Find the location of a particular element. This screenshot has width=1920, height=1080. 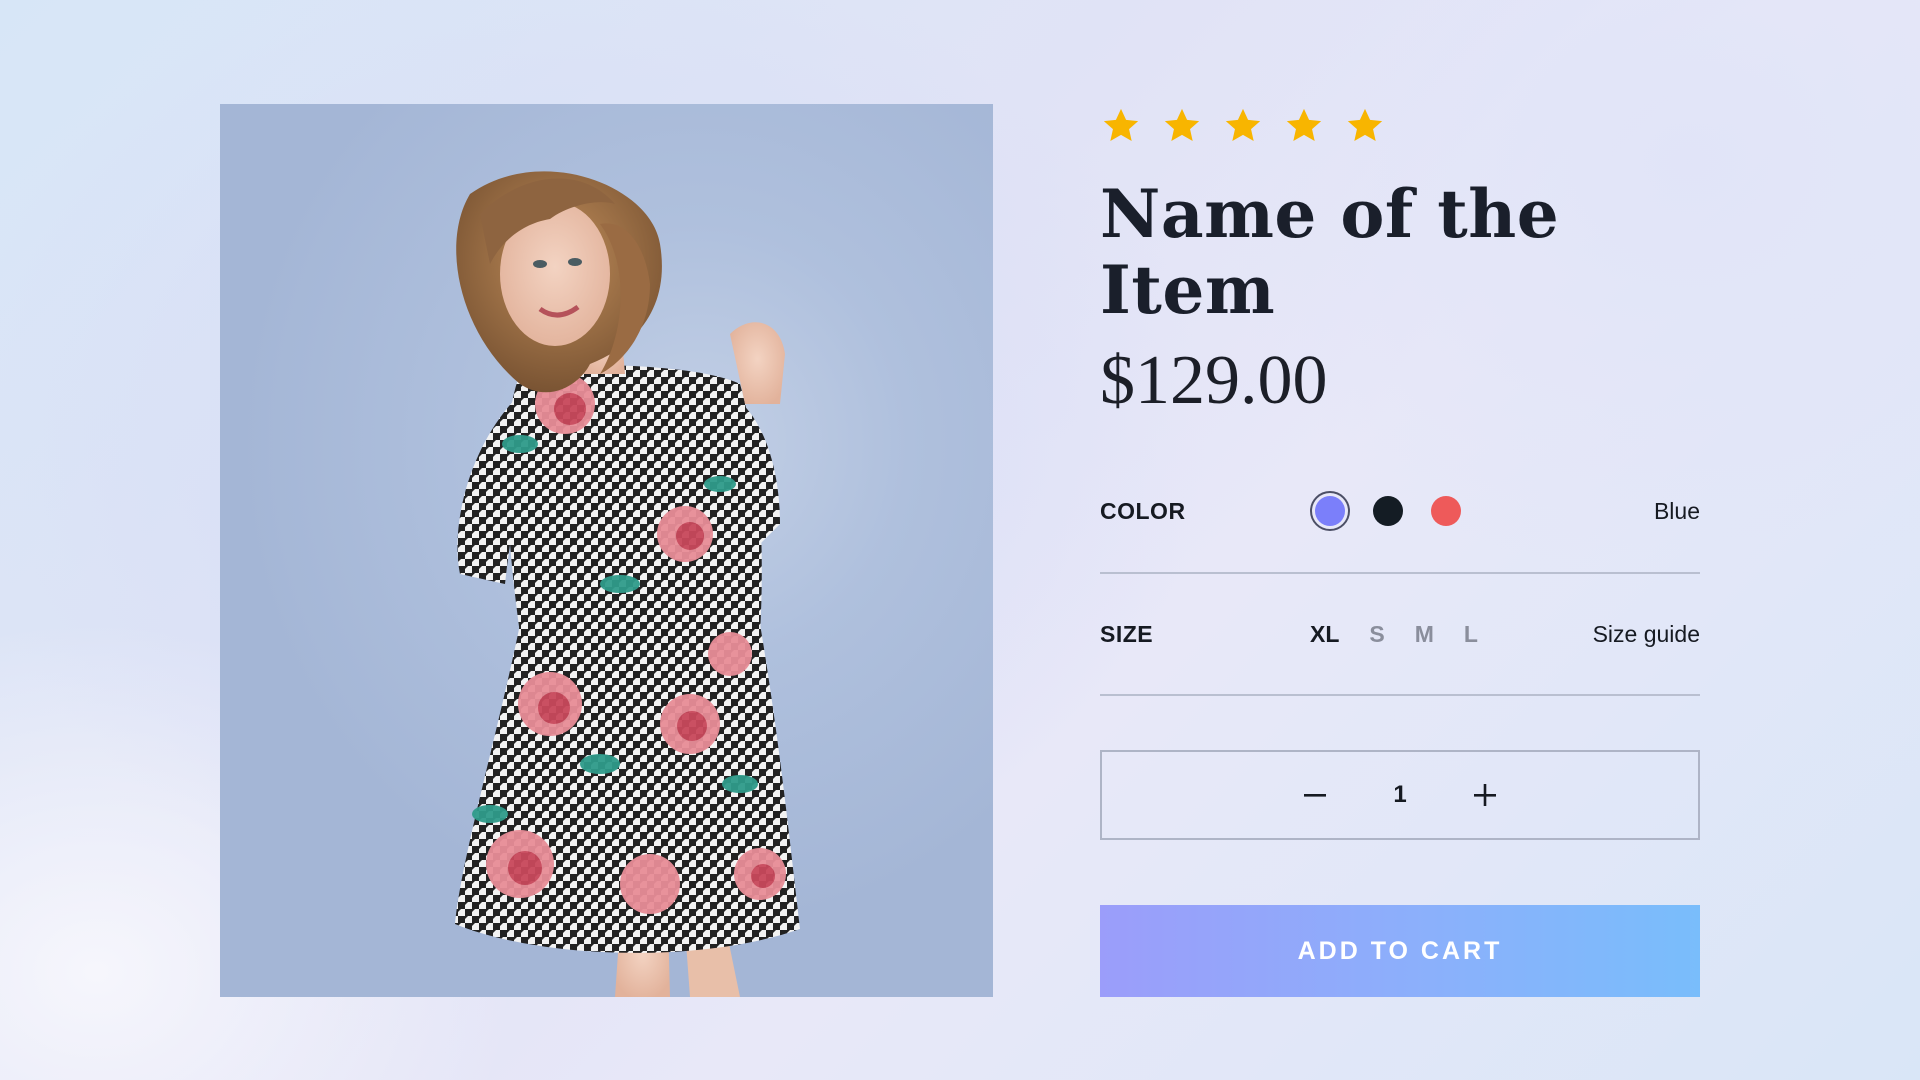

quantity-value: 1 is located at coordinates (1400, 795).